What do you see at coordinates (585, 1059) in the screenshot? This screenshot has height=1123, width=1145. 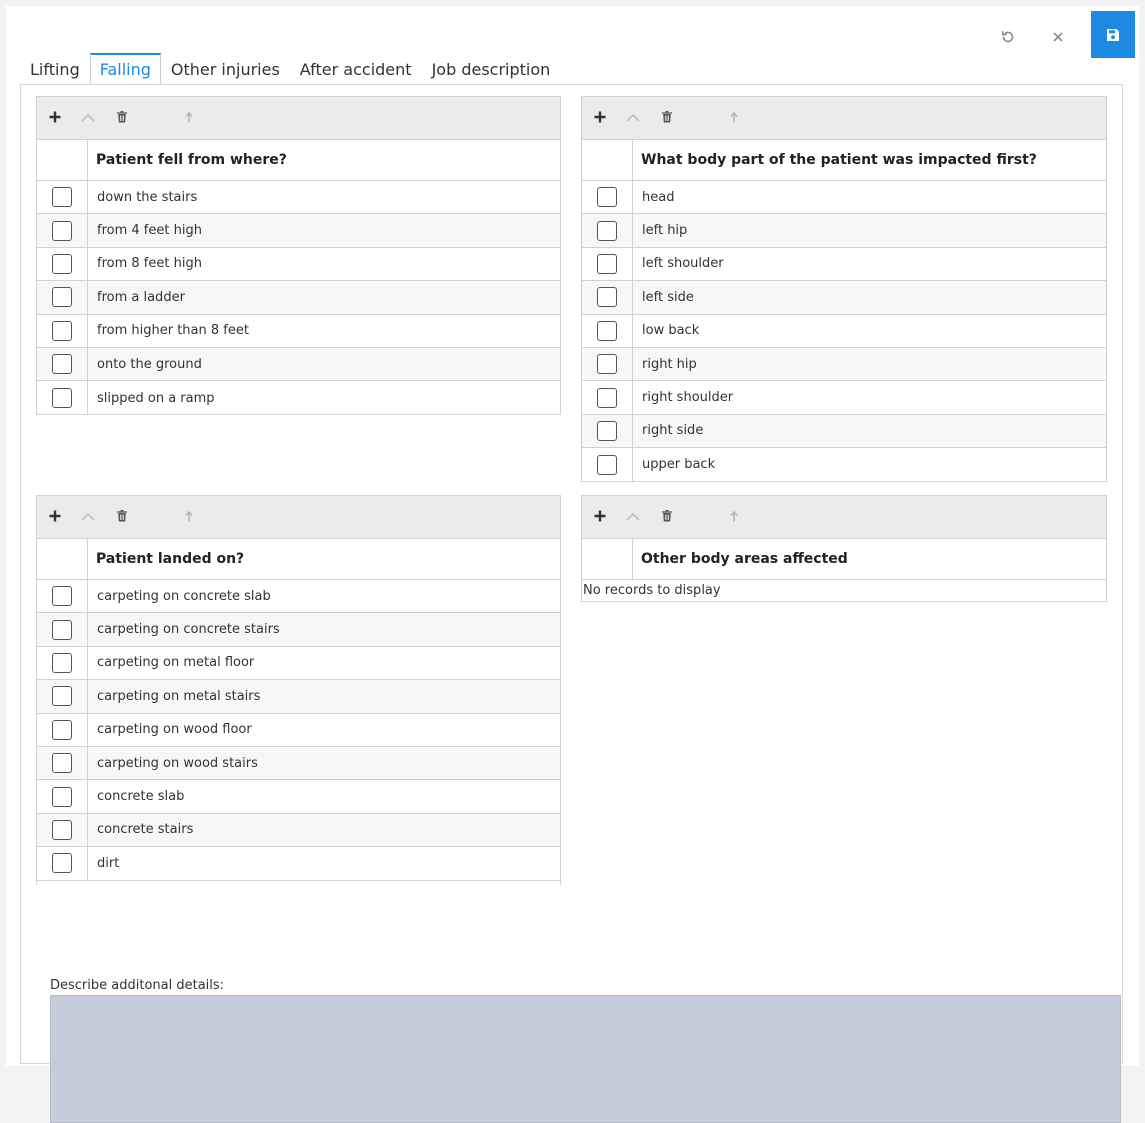 I see `details-textarea` at bounding box center [585, 1059].